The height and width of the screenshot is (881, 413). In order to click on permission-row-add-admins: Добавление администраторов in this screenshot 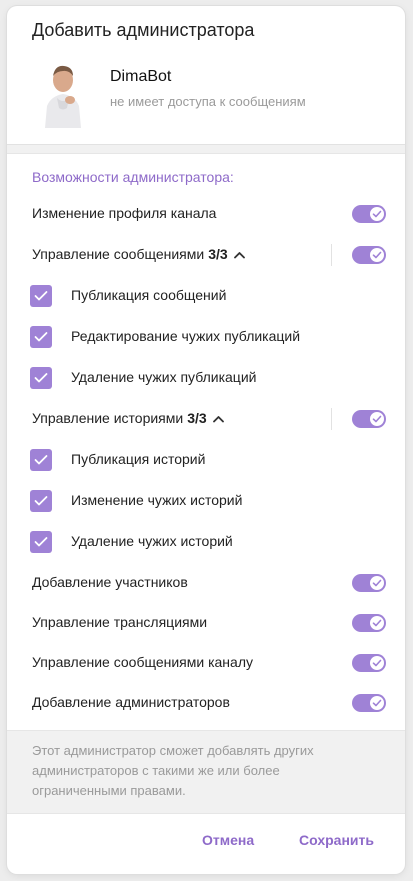, I will do `click(206, 703)`.